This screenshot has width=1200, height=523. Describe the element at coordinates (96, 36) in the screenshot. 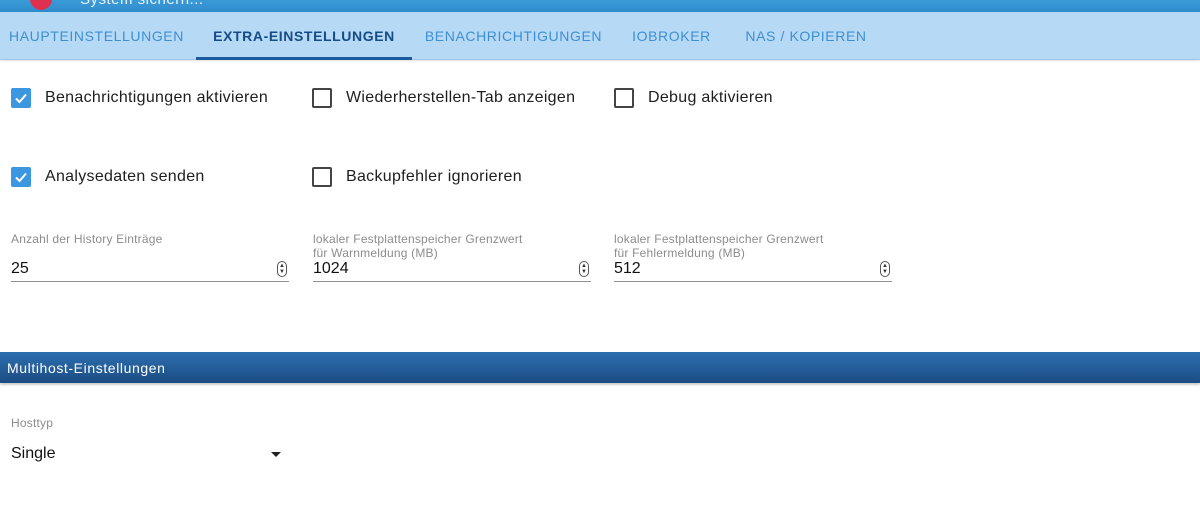

I see `tab-haupteinstellungen: HAUPTEINSTELLUNGEN` at that location.